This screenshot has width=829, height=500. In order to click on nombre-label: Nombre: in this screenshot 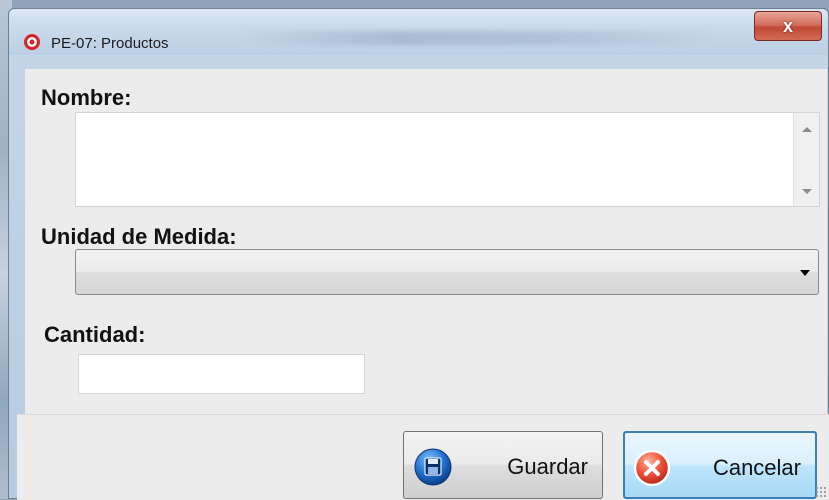, I will do `click(86, 97)`.